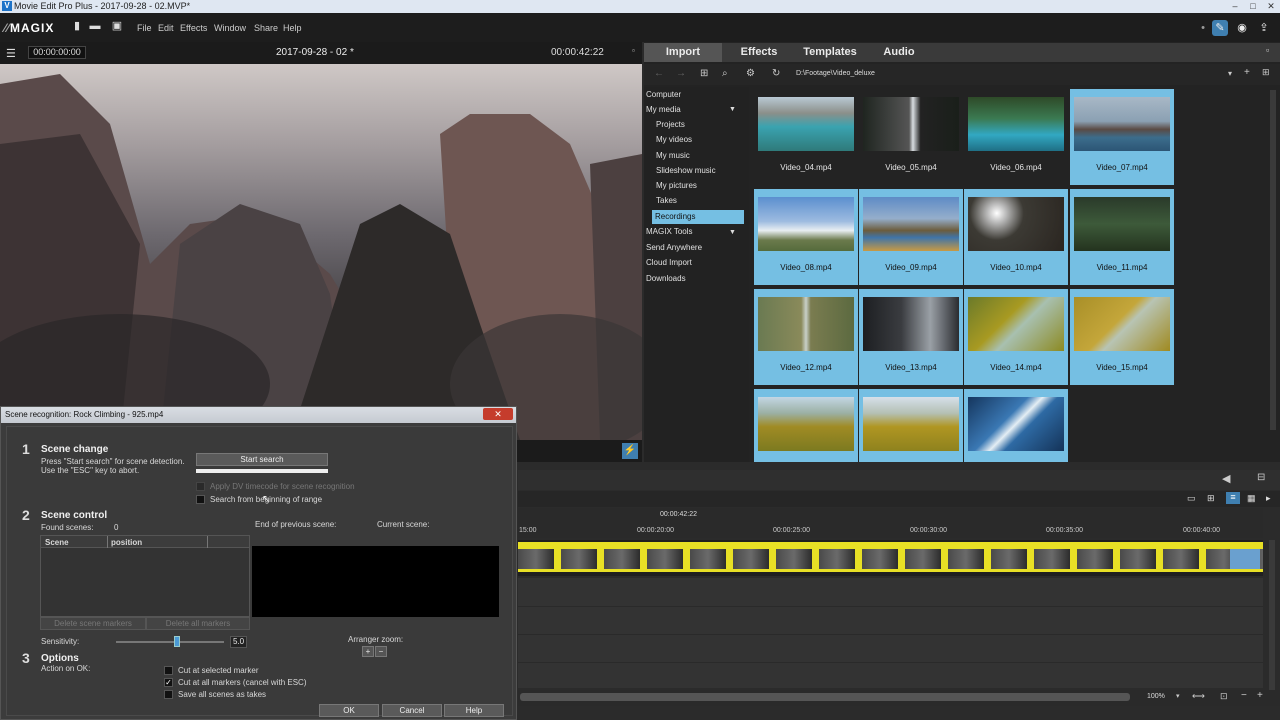  I want to click on gear-icon: ⚙, so click(750, 73).